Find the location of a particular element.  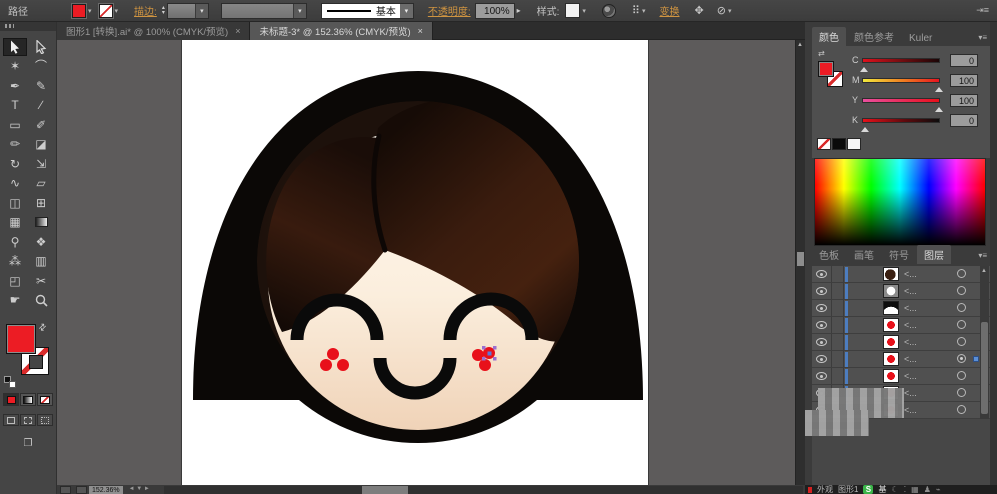

blob-brush-tool: ✎ is located at coordinates (41, 86).